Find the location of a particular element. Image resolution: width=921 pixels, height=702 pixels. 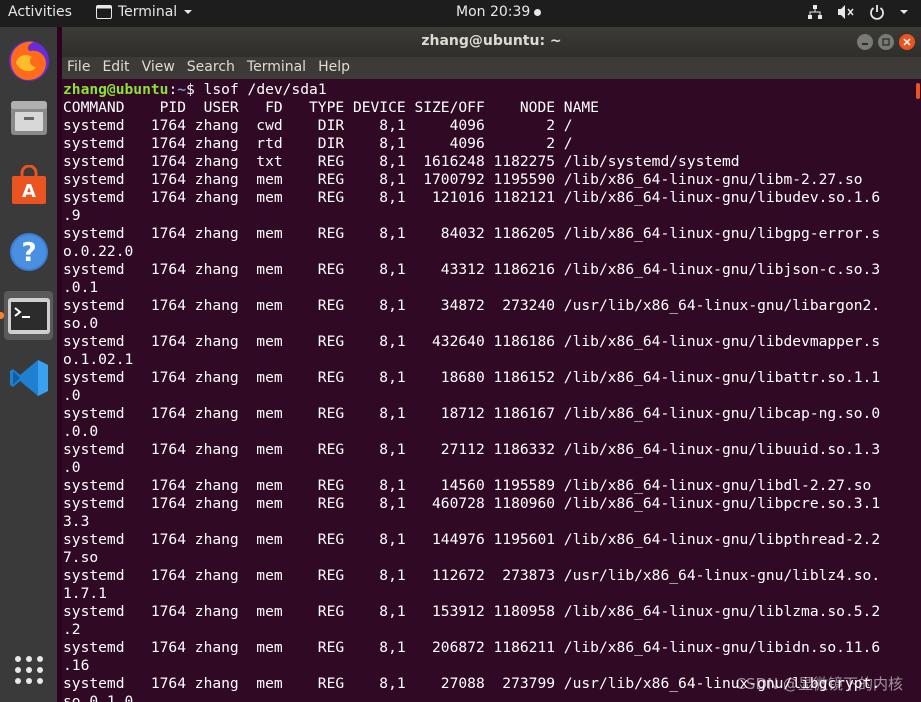

terminal-scrollbar is located at coordinates (917, 391).